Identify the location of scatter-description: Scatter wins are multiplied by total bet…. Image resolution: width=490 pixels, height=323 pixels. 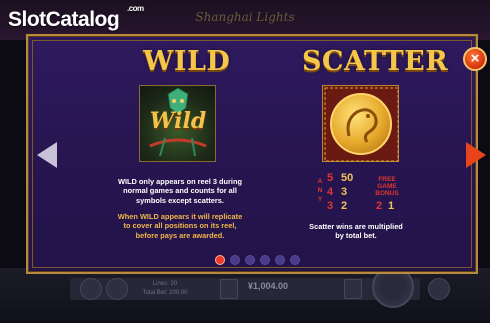
(356, 231).